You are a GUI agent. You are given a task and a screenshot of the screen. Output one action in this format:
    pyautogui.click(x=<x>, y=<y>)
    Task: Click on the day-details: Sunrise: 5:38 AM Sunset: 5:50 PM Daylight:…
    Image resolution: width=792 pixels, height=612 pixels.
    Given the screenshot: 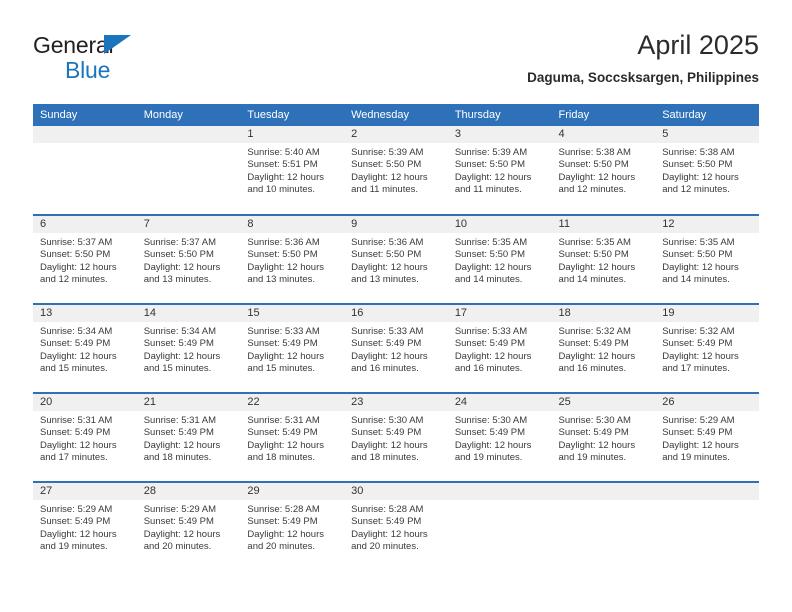 What is the action you would take?
    pyautogui.click(x=707, y=170)
    